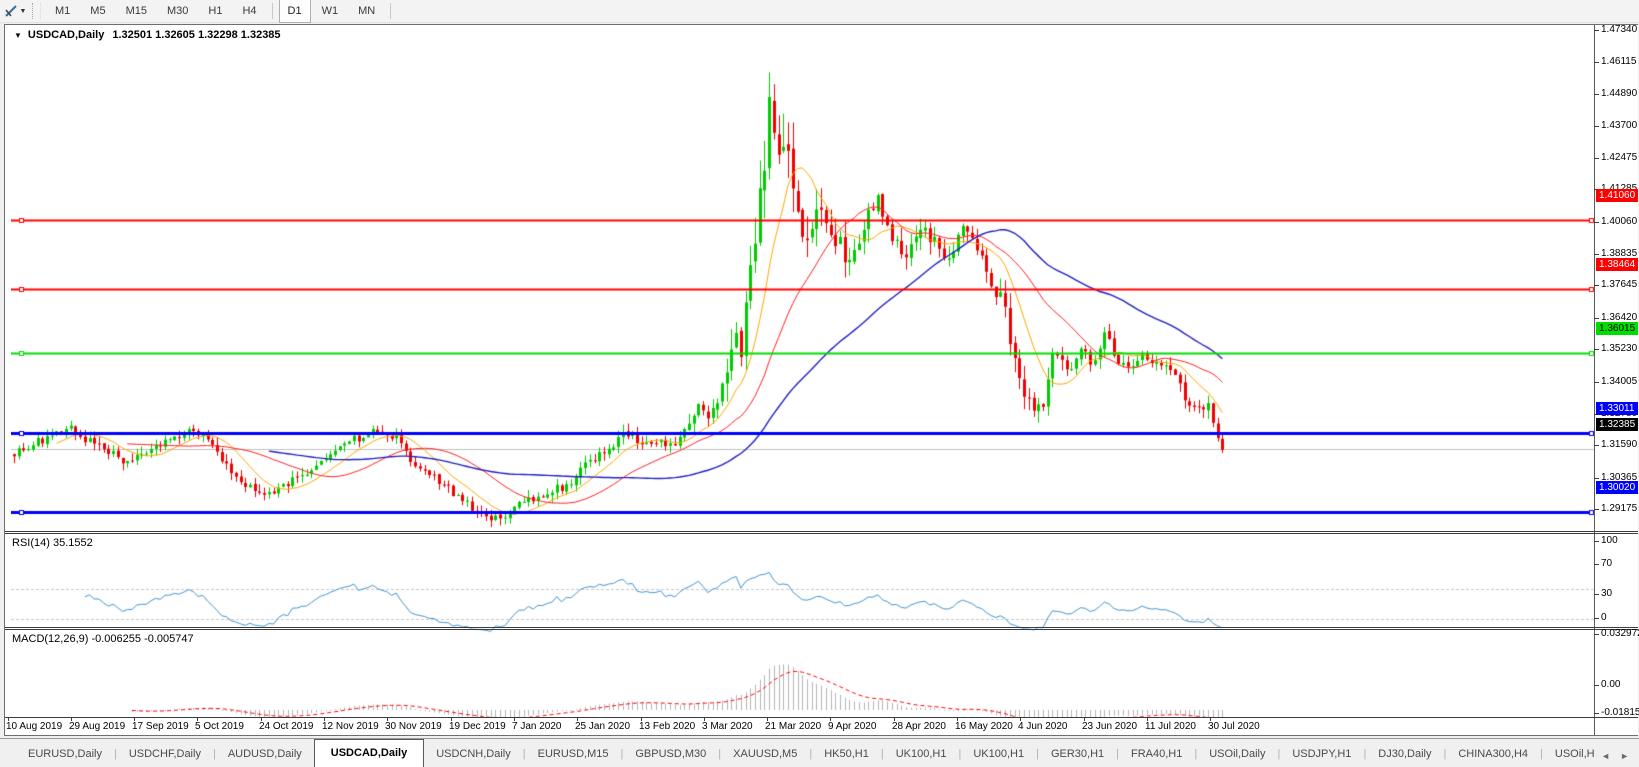 This screenshot has width=1639, height=767. What do you see at coordinates (1620, 712) in the screenshot?
I see `macd-tick-label: -0.01815` at bounding box center [1620, 712].